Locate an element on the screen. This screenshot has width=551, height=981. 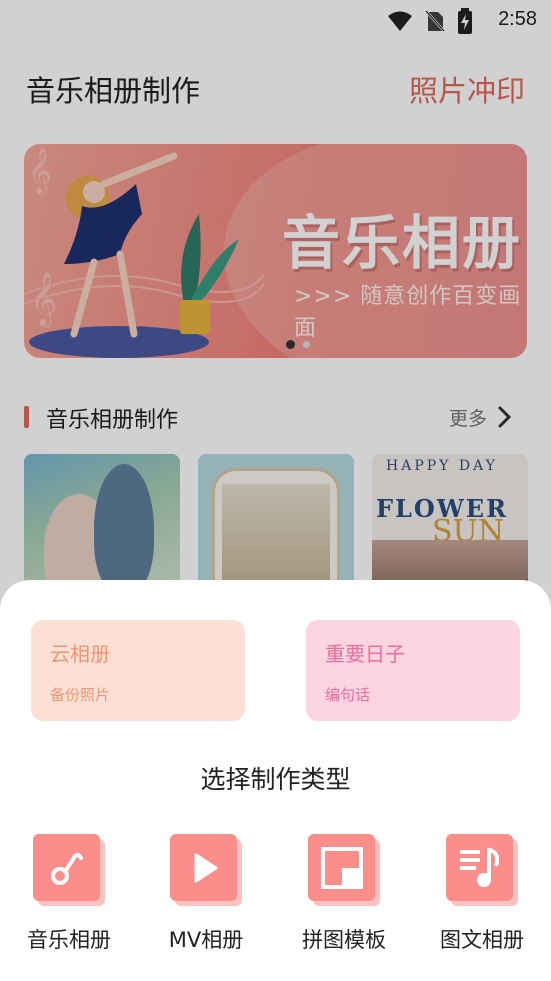
type-label: 图文相册 is located at coordinates (482, 940).